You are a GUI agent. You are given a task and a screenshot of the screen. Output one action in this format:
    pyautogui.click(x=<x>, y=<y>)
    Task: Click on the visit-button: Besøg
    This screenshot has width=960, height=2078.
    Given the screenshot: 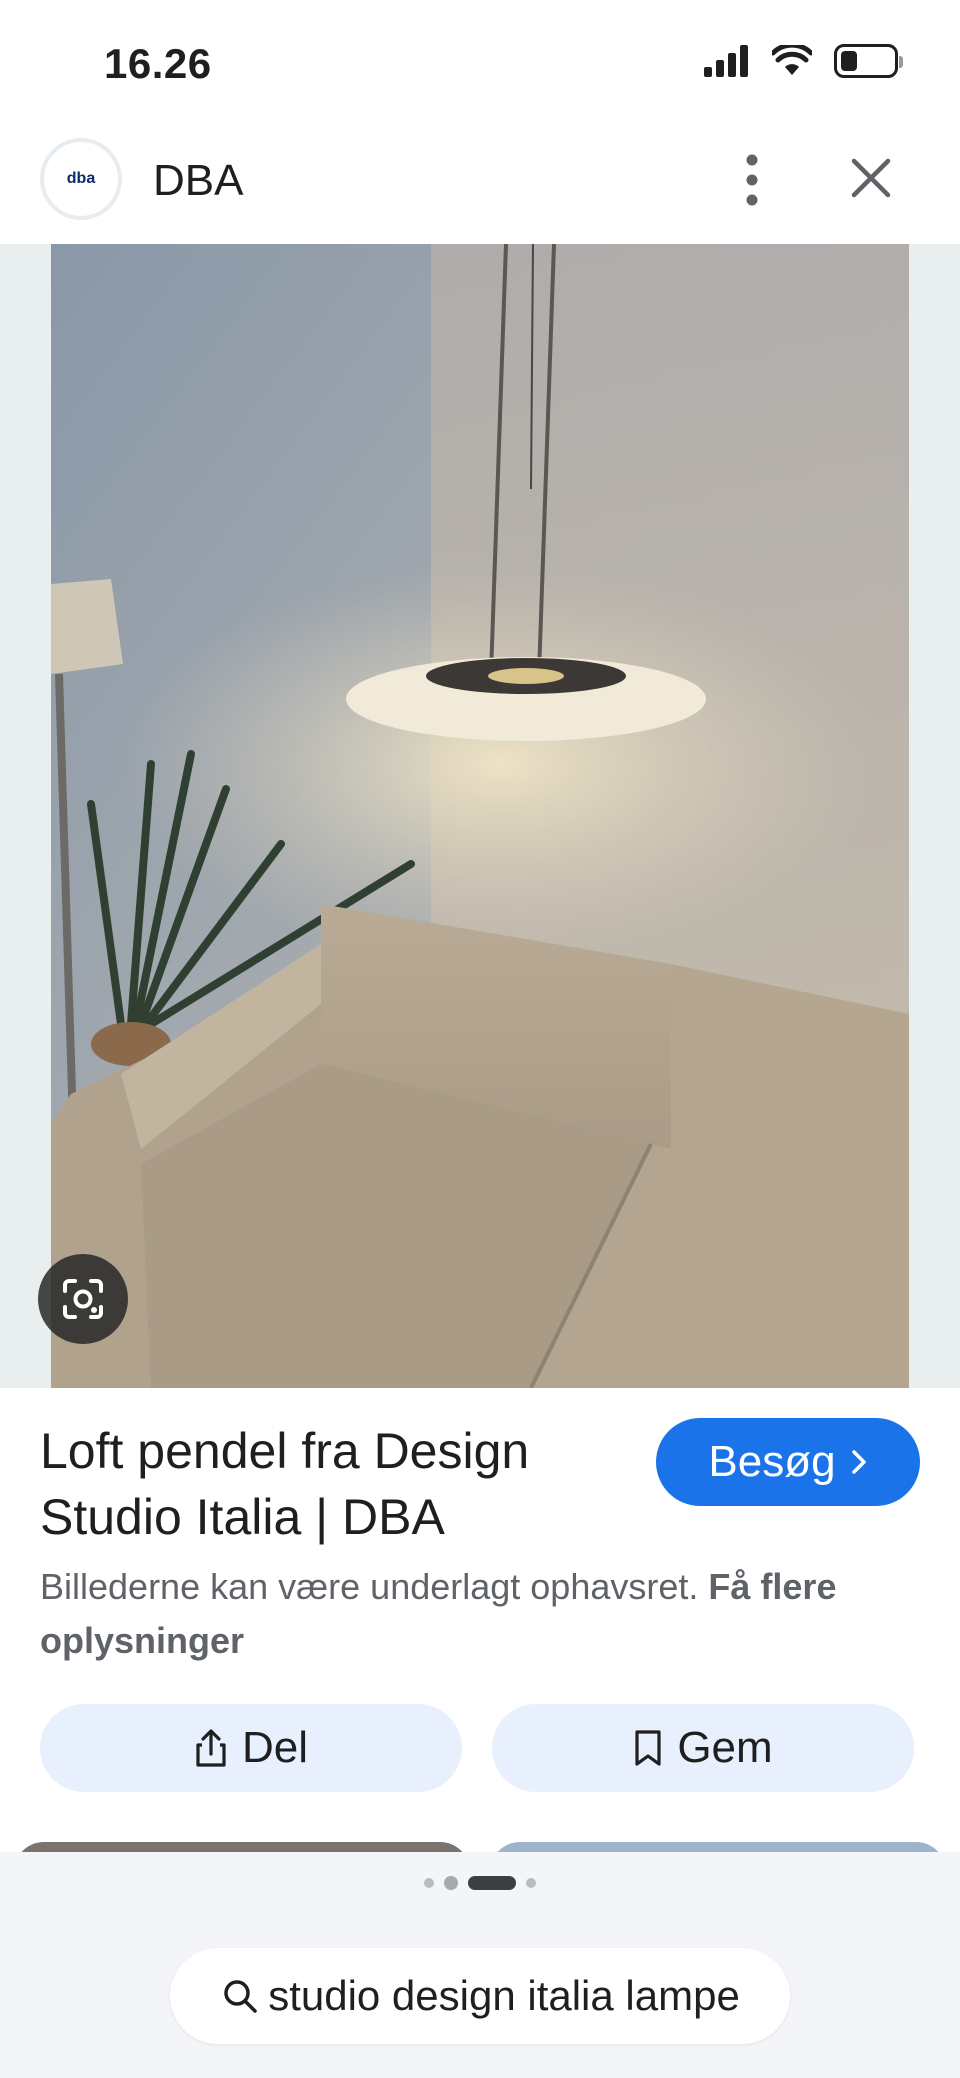 What is the action you would take?
    pyautogui.click(x=788, y=1462)
    